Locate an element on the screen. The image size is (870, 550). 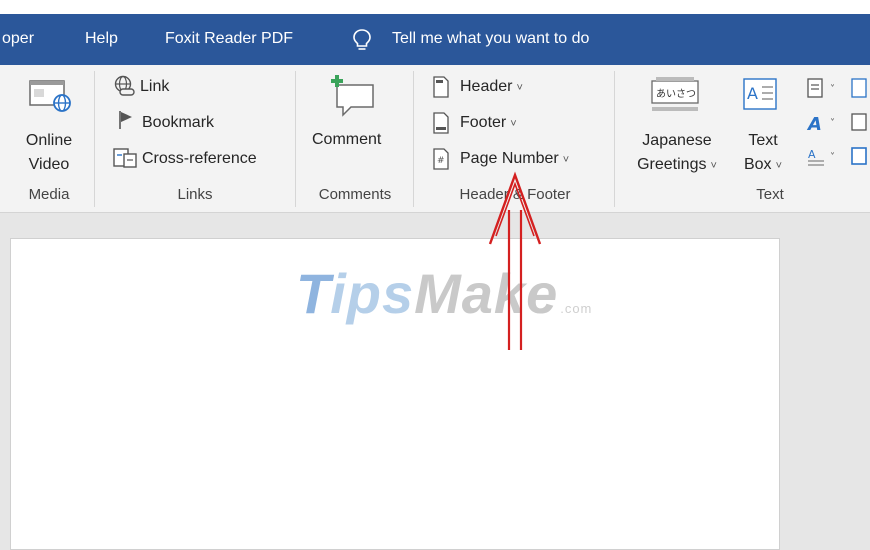
bookmark-icon is located at coordinates (125, 120).